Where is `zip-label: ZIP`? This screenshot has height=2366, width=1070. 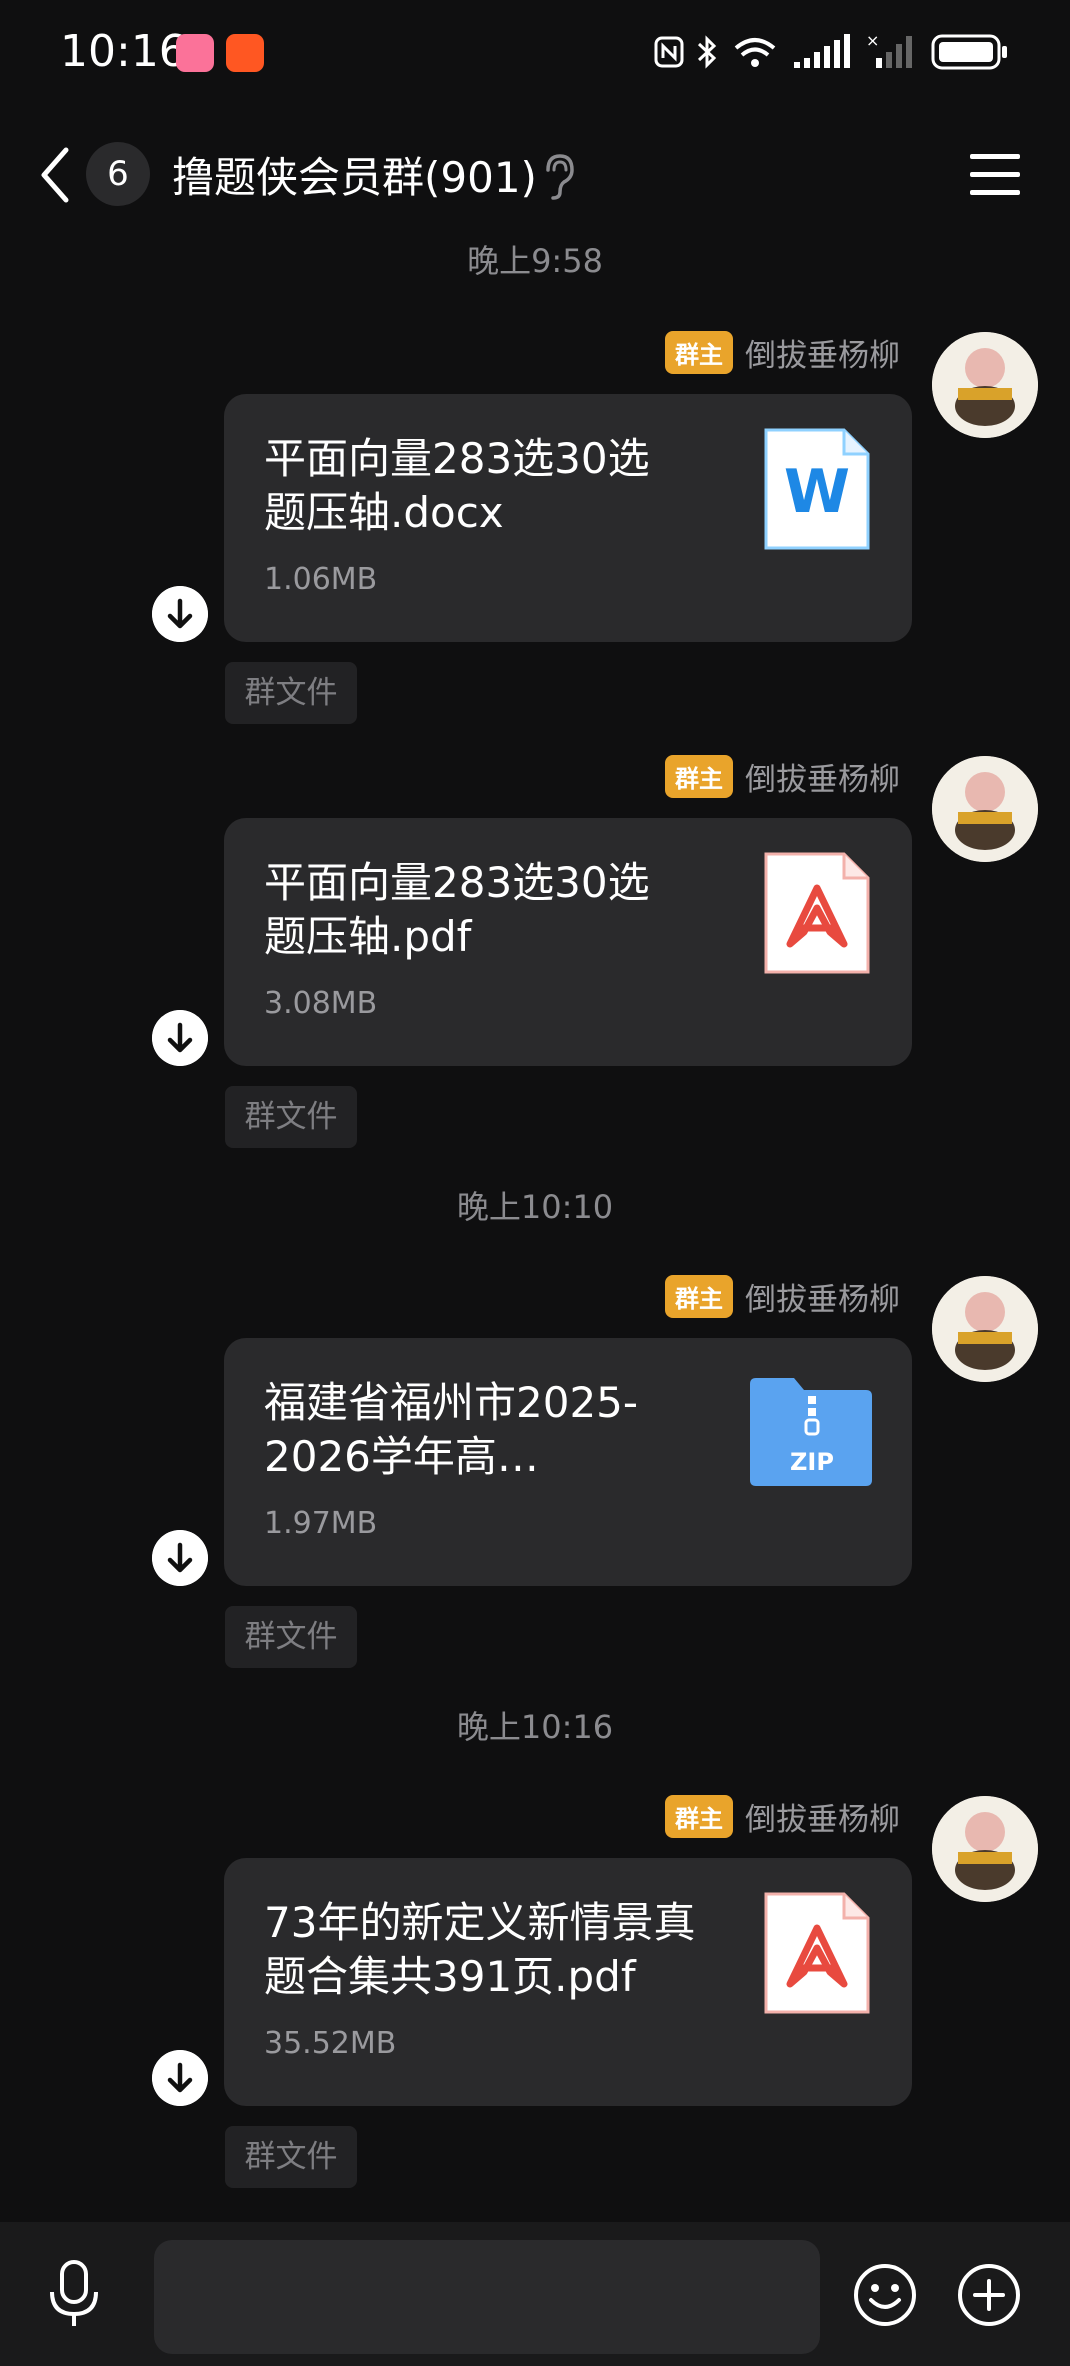
zip-label: ZIP is located at coordinates (812, 1462).